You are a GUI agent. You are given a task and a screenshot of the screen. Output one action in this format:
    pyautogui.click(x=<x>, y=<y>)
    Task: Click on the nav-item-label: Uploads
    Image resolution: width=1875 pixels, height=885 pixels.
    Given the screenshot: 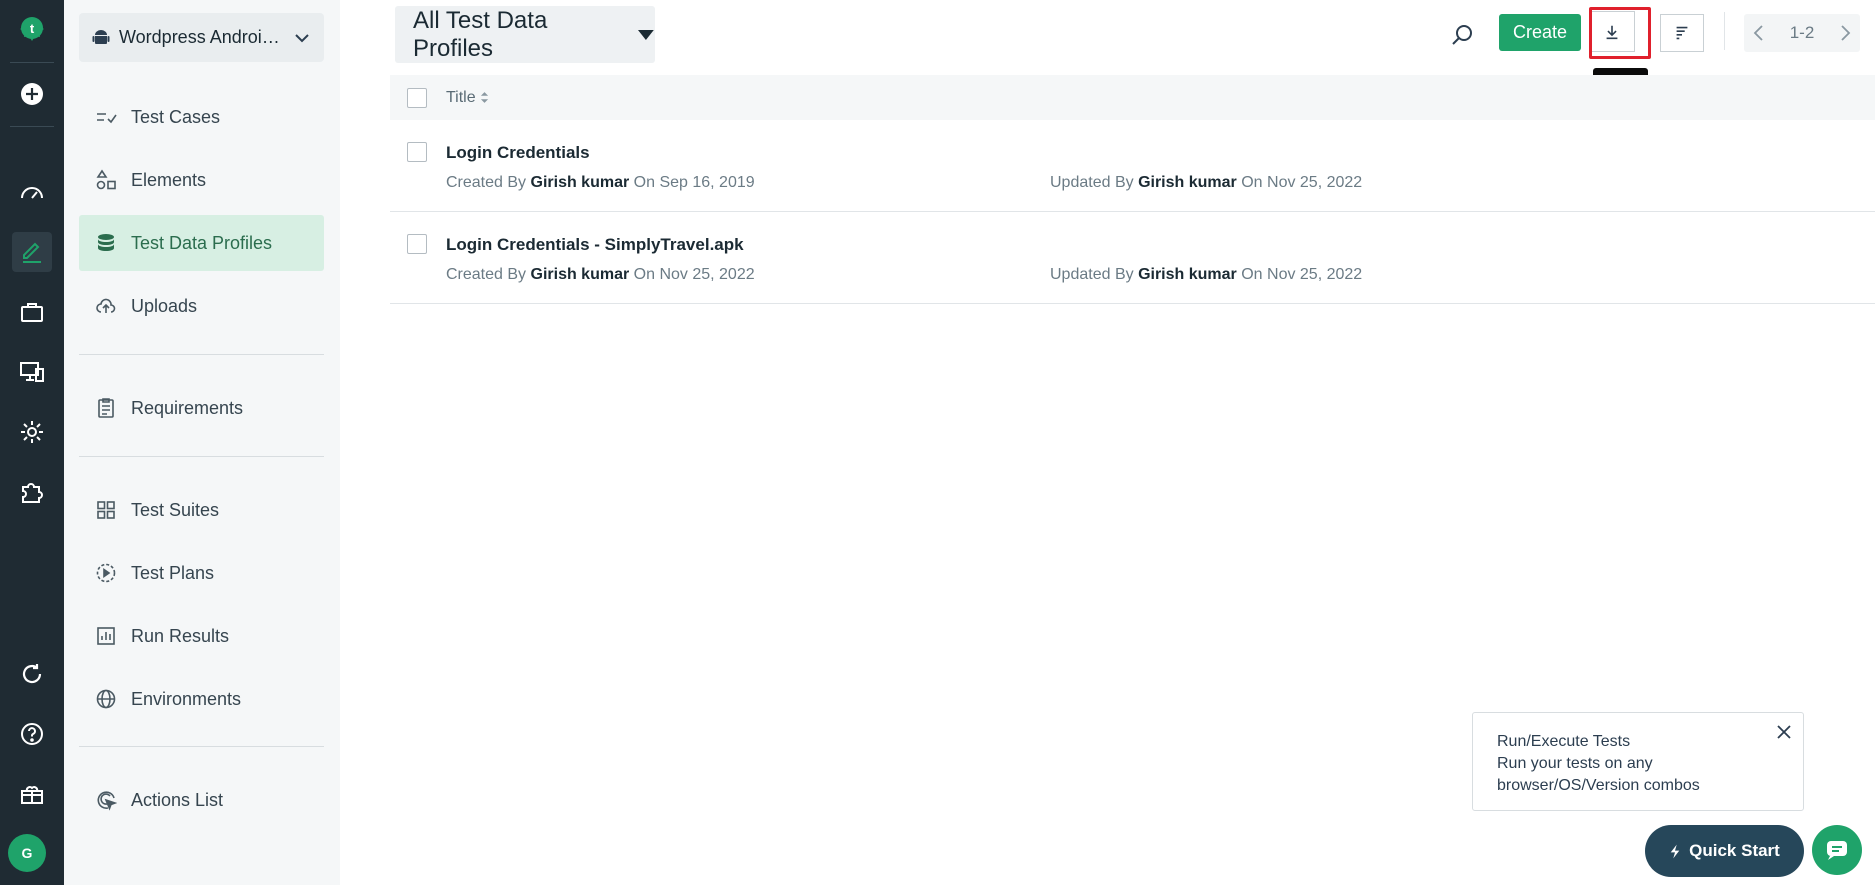 What is the action you would take?
    pyautogui.click(x=164, y=305)
    